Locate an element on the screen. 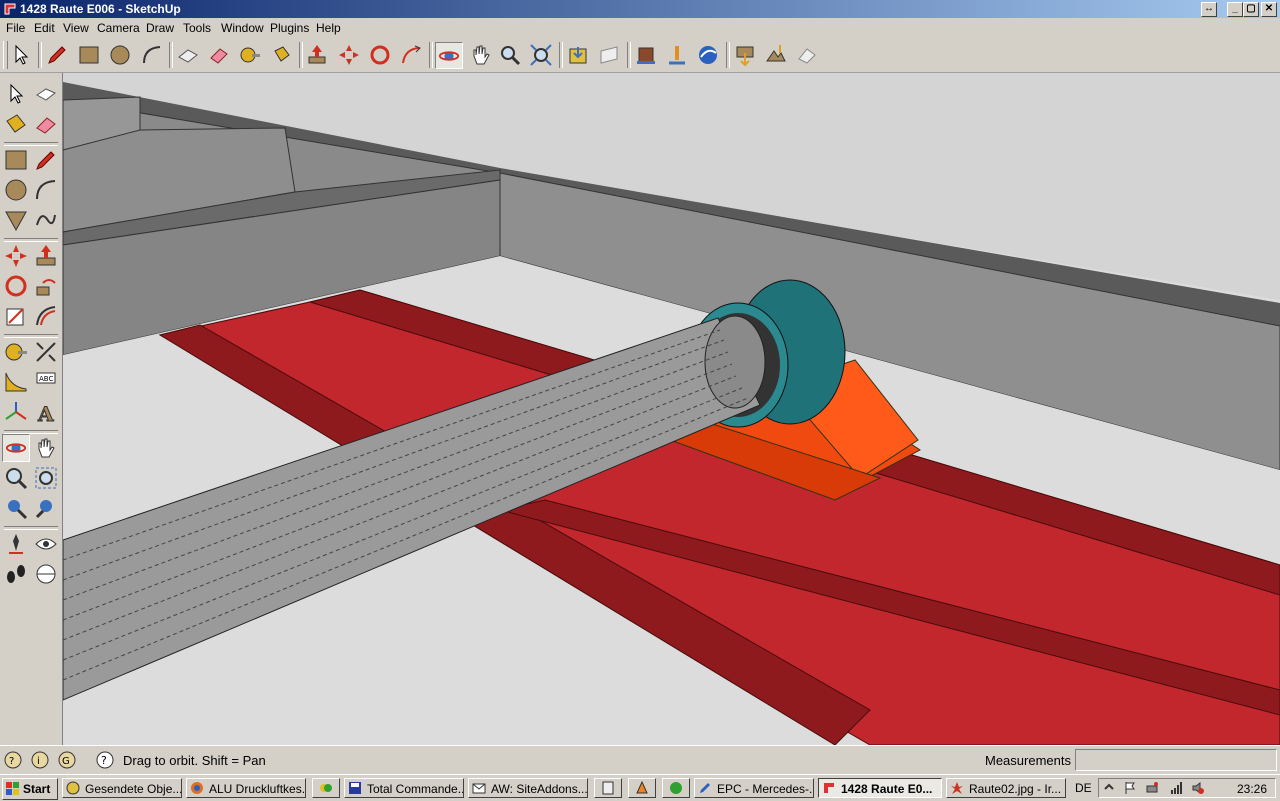 Image resolution: width=1280 pixels, height=801 pixels. google-earth-icon is located at coordinates (708, 55).